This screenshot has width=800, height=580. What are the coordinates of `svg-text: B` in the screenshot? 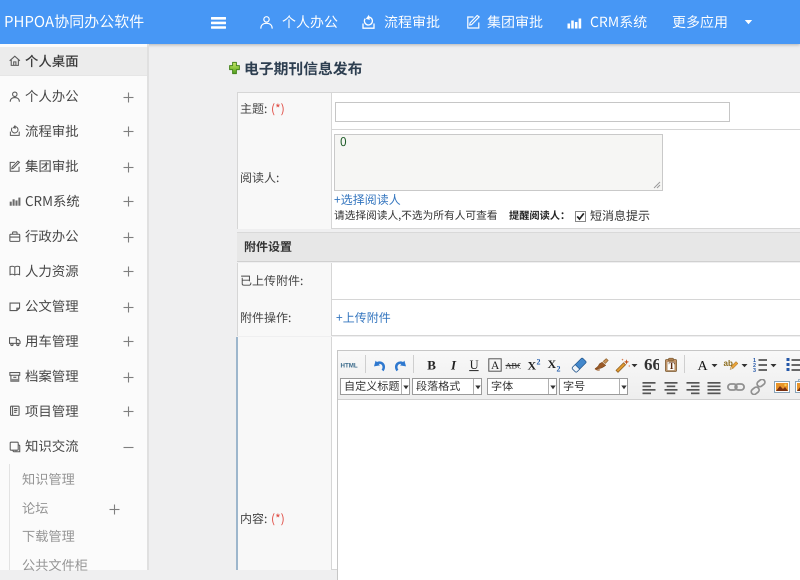 It's located at (431, 365).